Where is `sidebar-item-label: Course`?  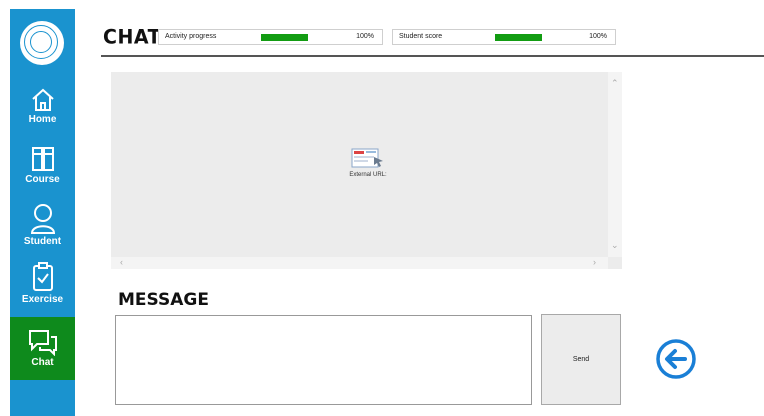 sidebar-item-label: Course is located at coordinates (42, 179).